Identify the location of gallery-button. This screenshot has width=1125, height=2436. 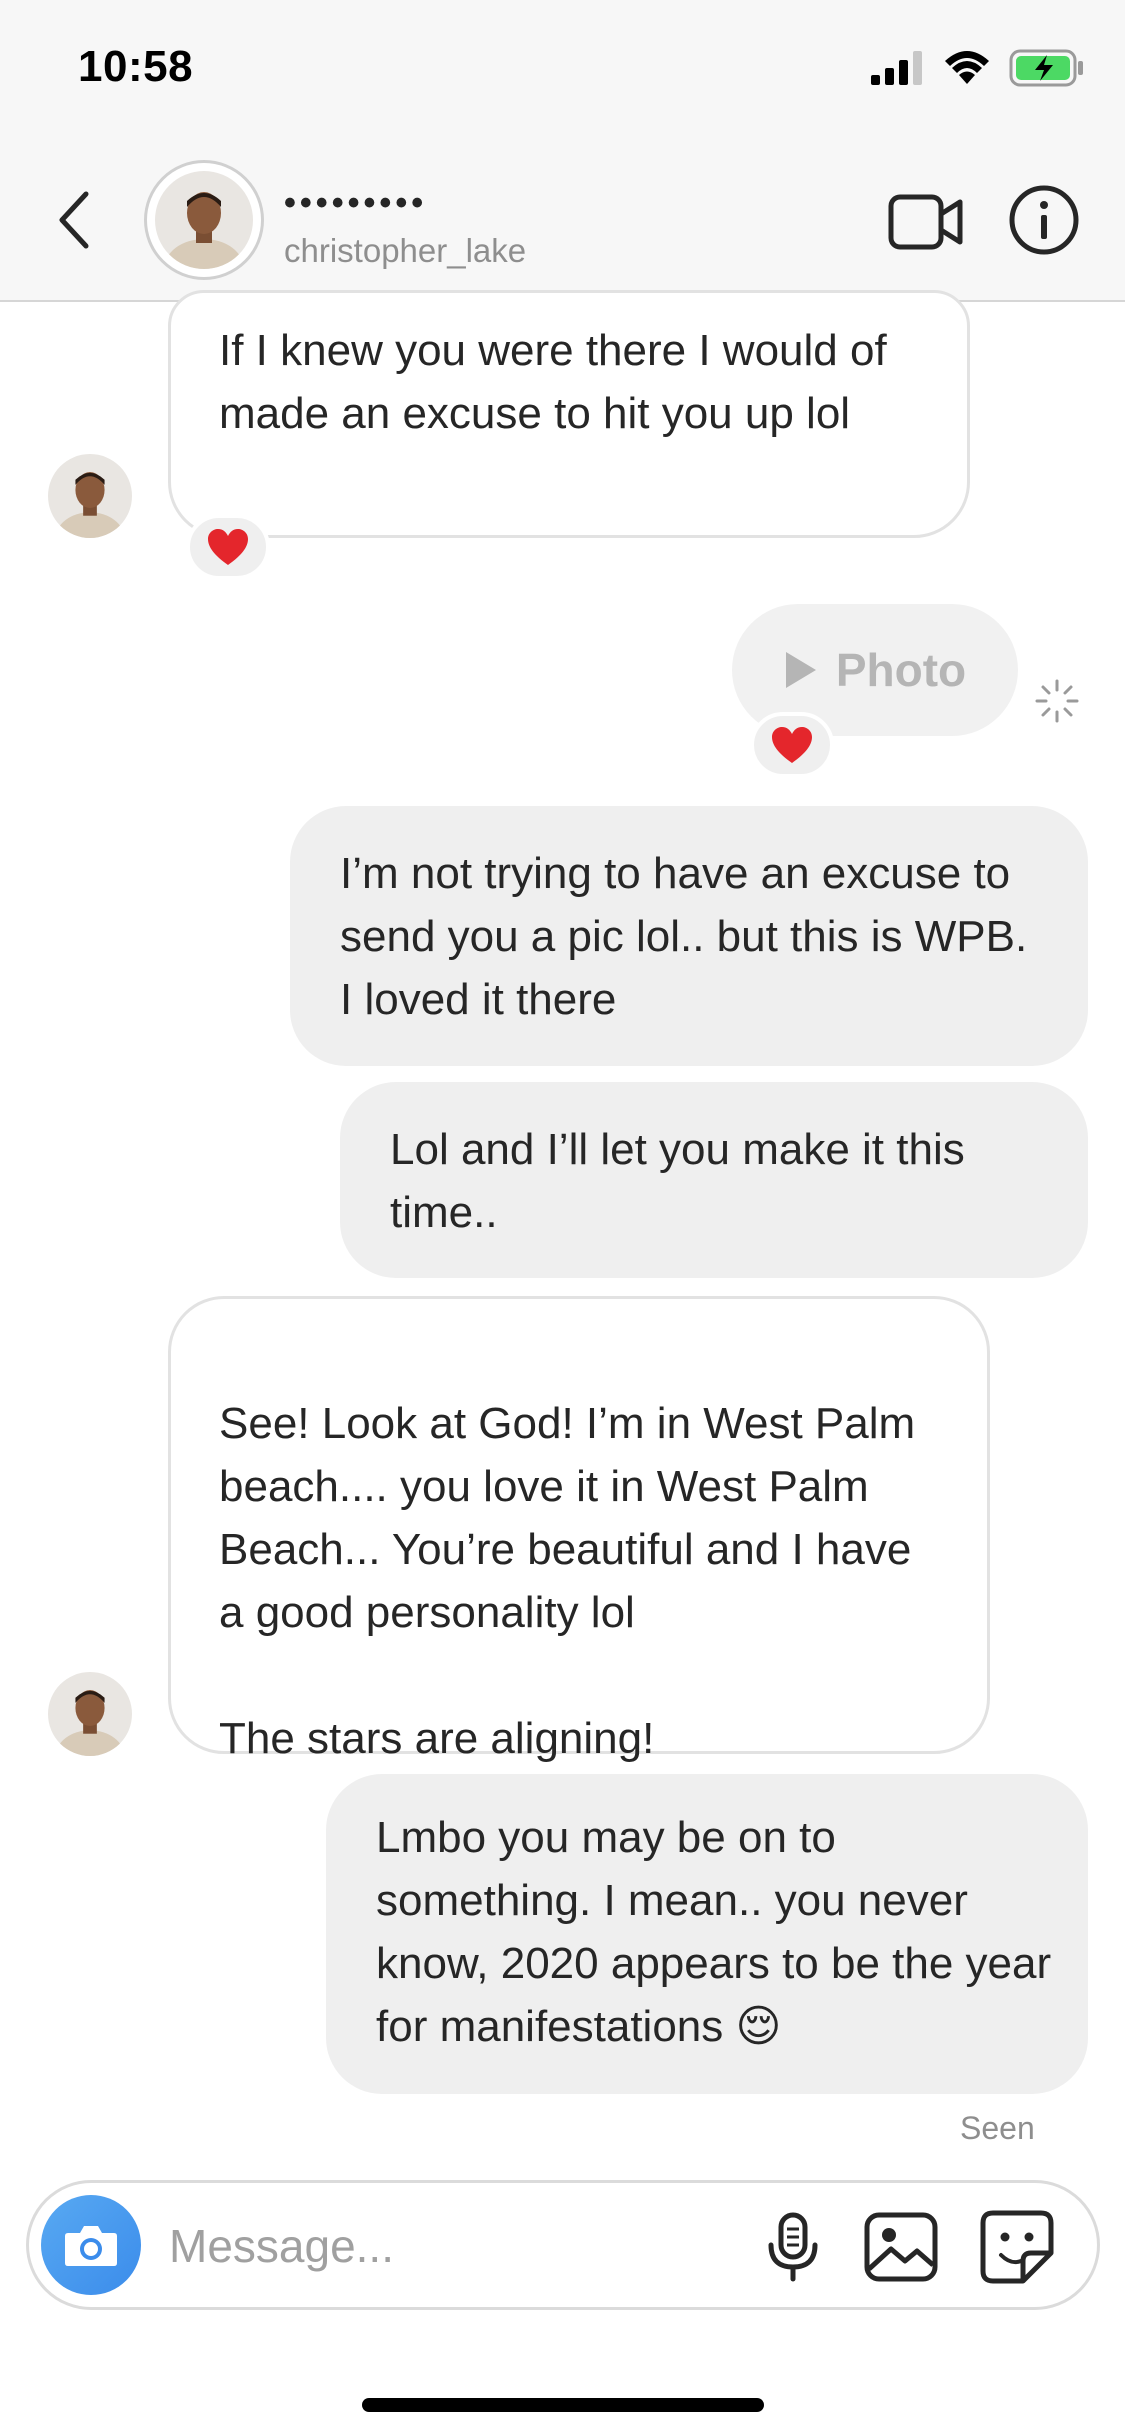
(901, 2247).